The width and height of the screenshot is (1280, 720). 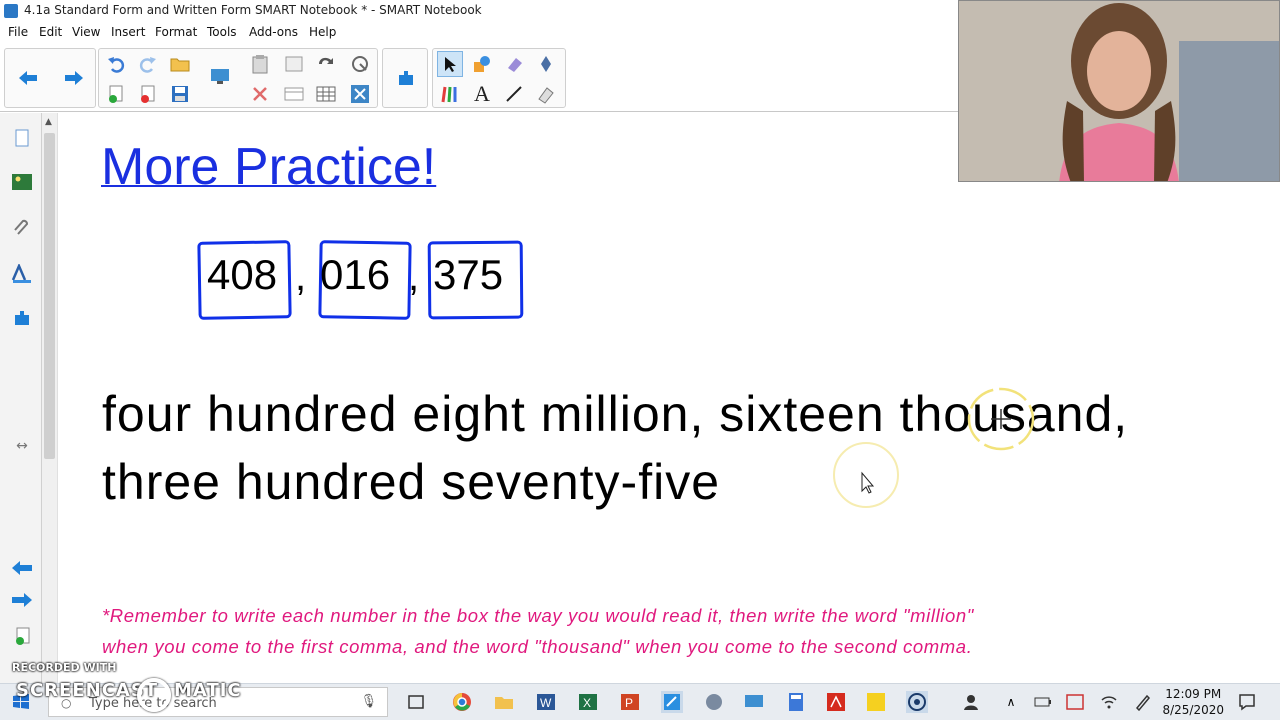 I want to click on eraser-icon, so click(x=514, y=64).